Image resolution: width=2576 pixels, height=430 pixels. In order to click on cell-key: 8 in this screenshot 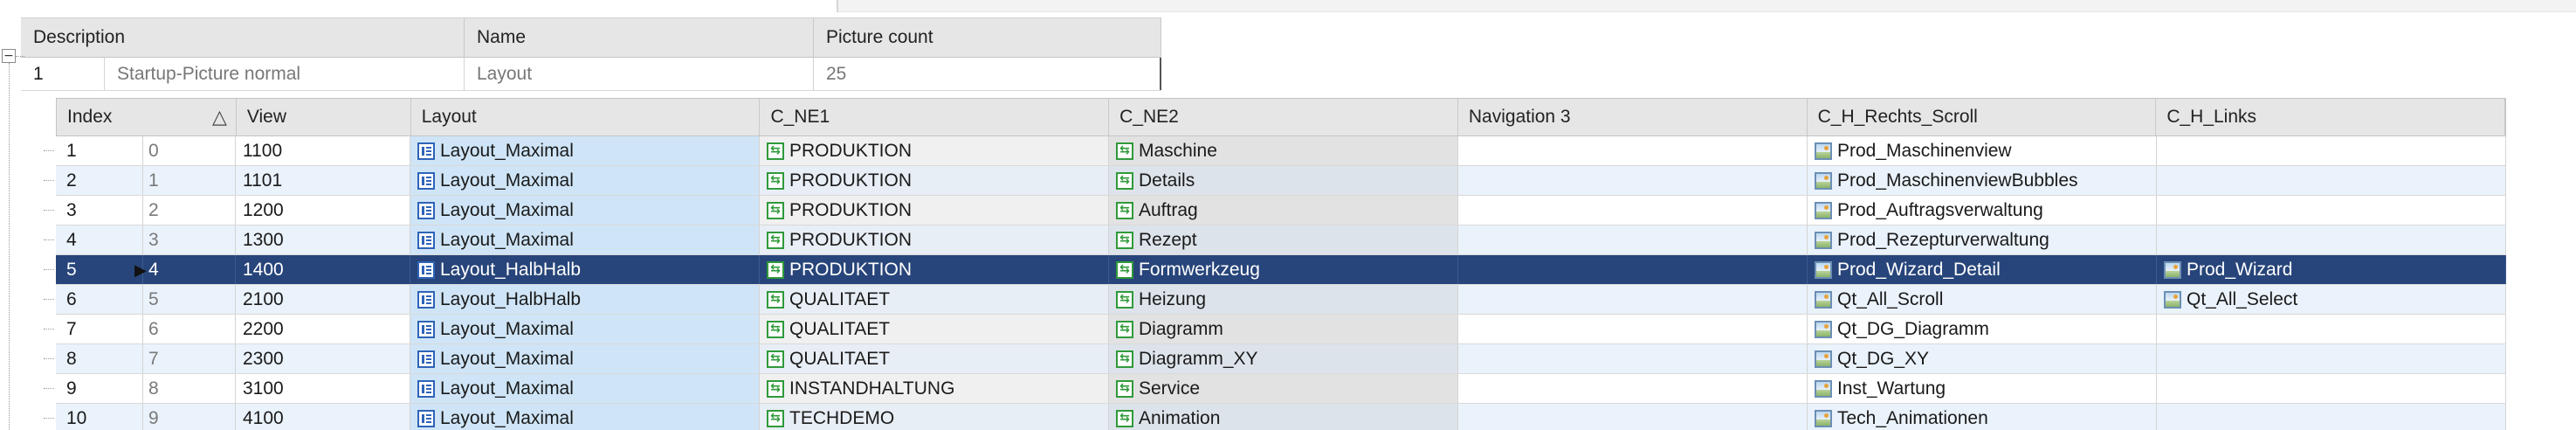, I will do `click(189, 388)`.